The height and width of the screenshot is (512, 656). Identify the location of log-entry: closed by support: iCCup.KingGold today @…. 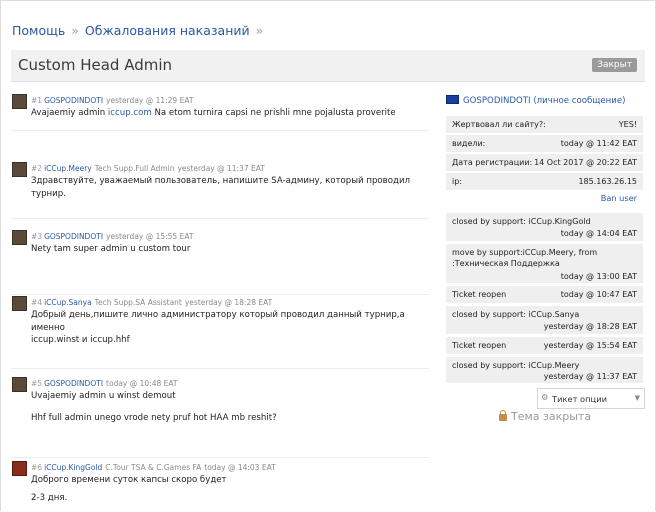
(544, 227).